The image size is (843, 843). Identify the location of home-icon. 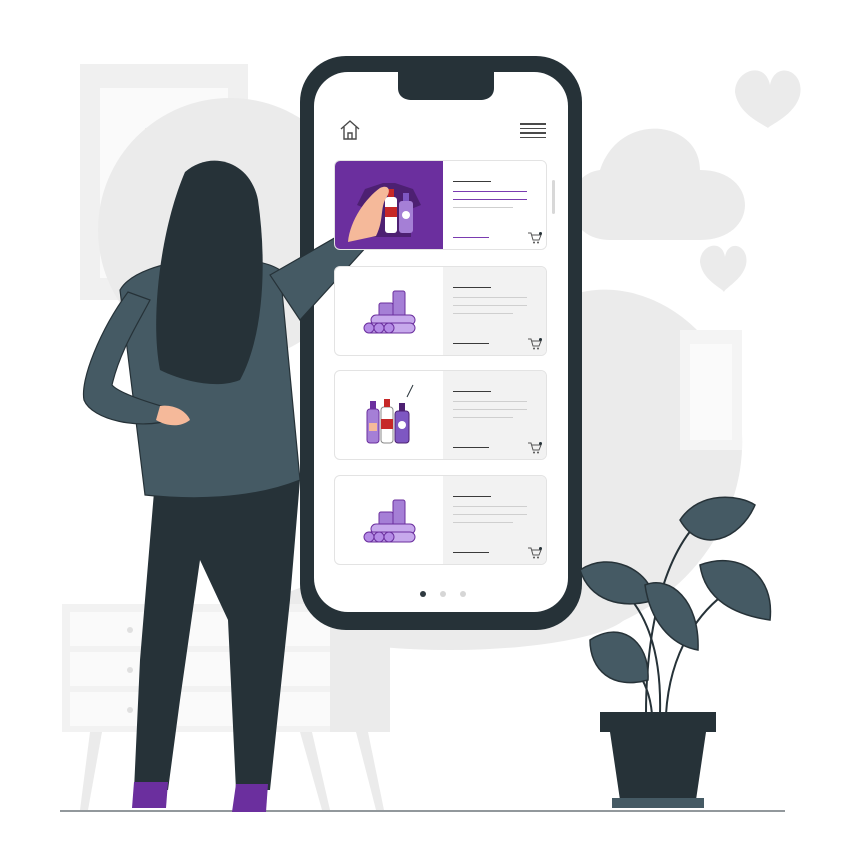
(350, 130).